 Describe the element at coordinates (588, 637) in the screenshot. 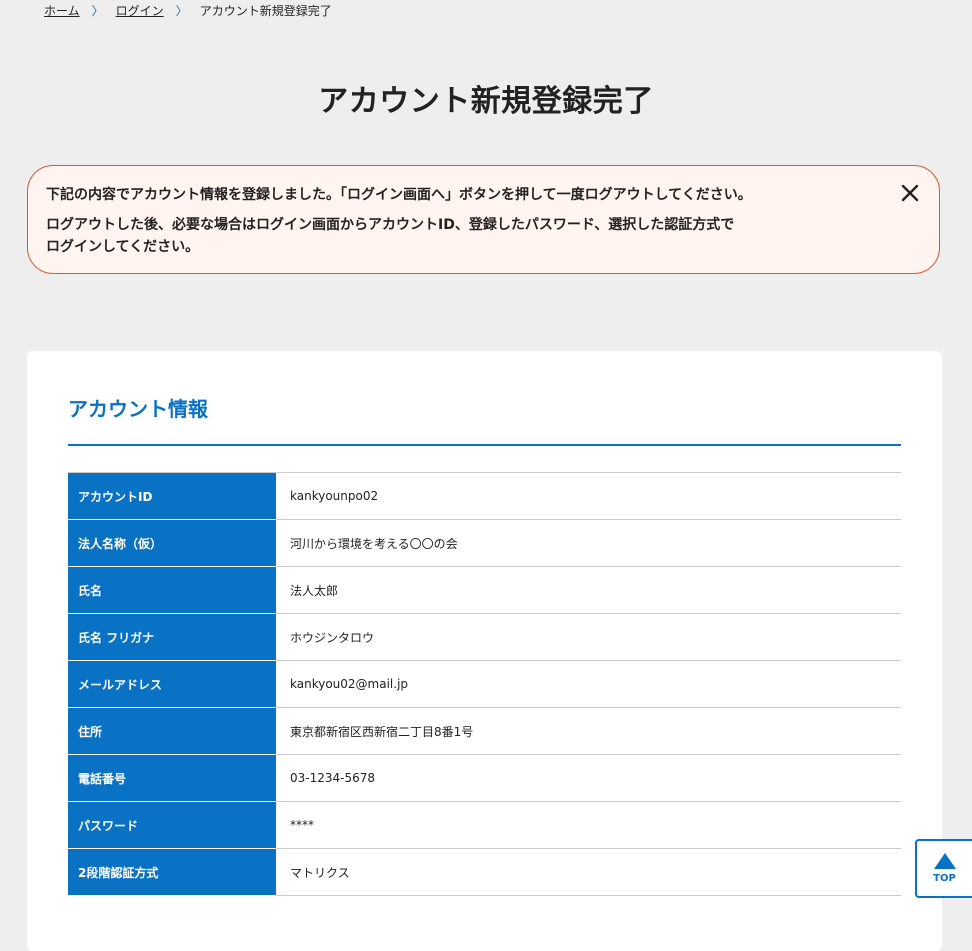

I see `row-value: ホウジンタロウ` at that location.